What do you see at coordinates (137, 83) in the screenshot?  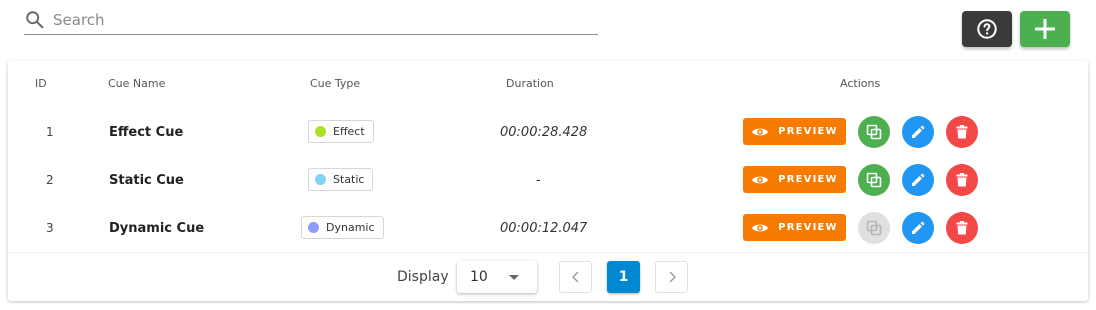 I see `header-cue-name: Cue Name` at bounding box center [137, 83].